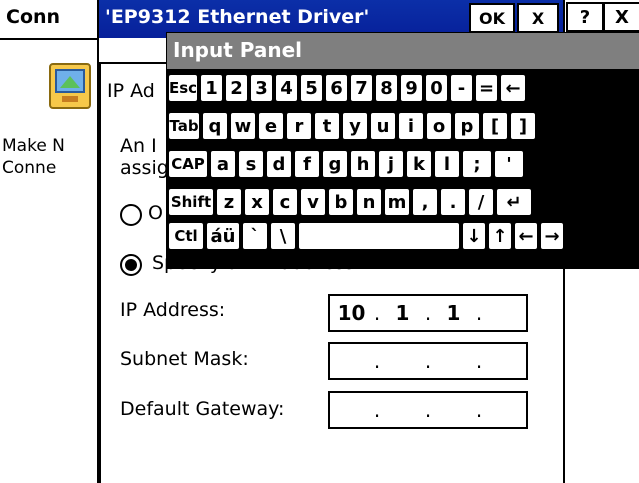  What do you see at coordinates (186, 236) in the screenshot?
I see `key-control: Ctl` at bounding box center [186, 236].